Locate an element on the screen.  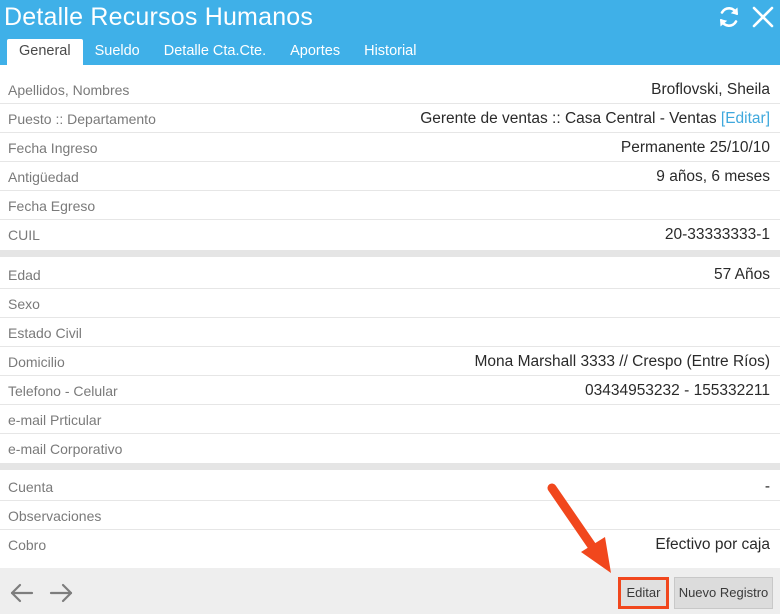
field-value: 03434953232 - 155332211 is located at coordinates (677, 390).